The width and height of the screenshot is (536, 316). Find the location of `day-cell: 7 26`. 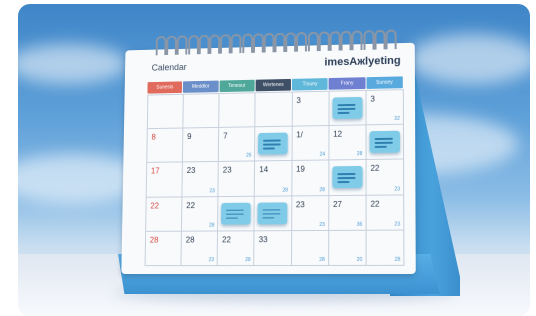

day-cell: 7 26 is located at coordinates (237, 145).